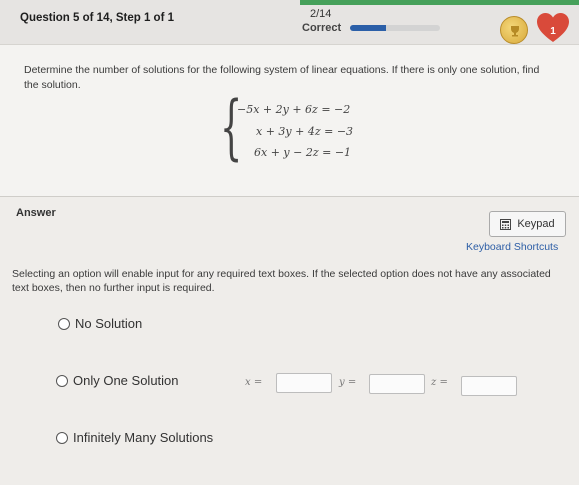 The width and height of the screenshot is (579, 485). Describe the element at coordinates (254, 382) in the screenshot. I see `x-label: x =` at that location.